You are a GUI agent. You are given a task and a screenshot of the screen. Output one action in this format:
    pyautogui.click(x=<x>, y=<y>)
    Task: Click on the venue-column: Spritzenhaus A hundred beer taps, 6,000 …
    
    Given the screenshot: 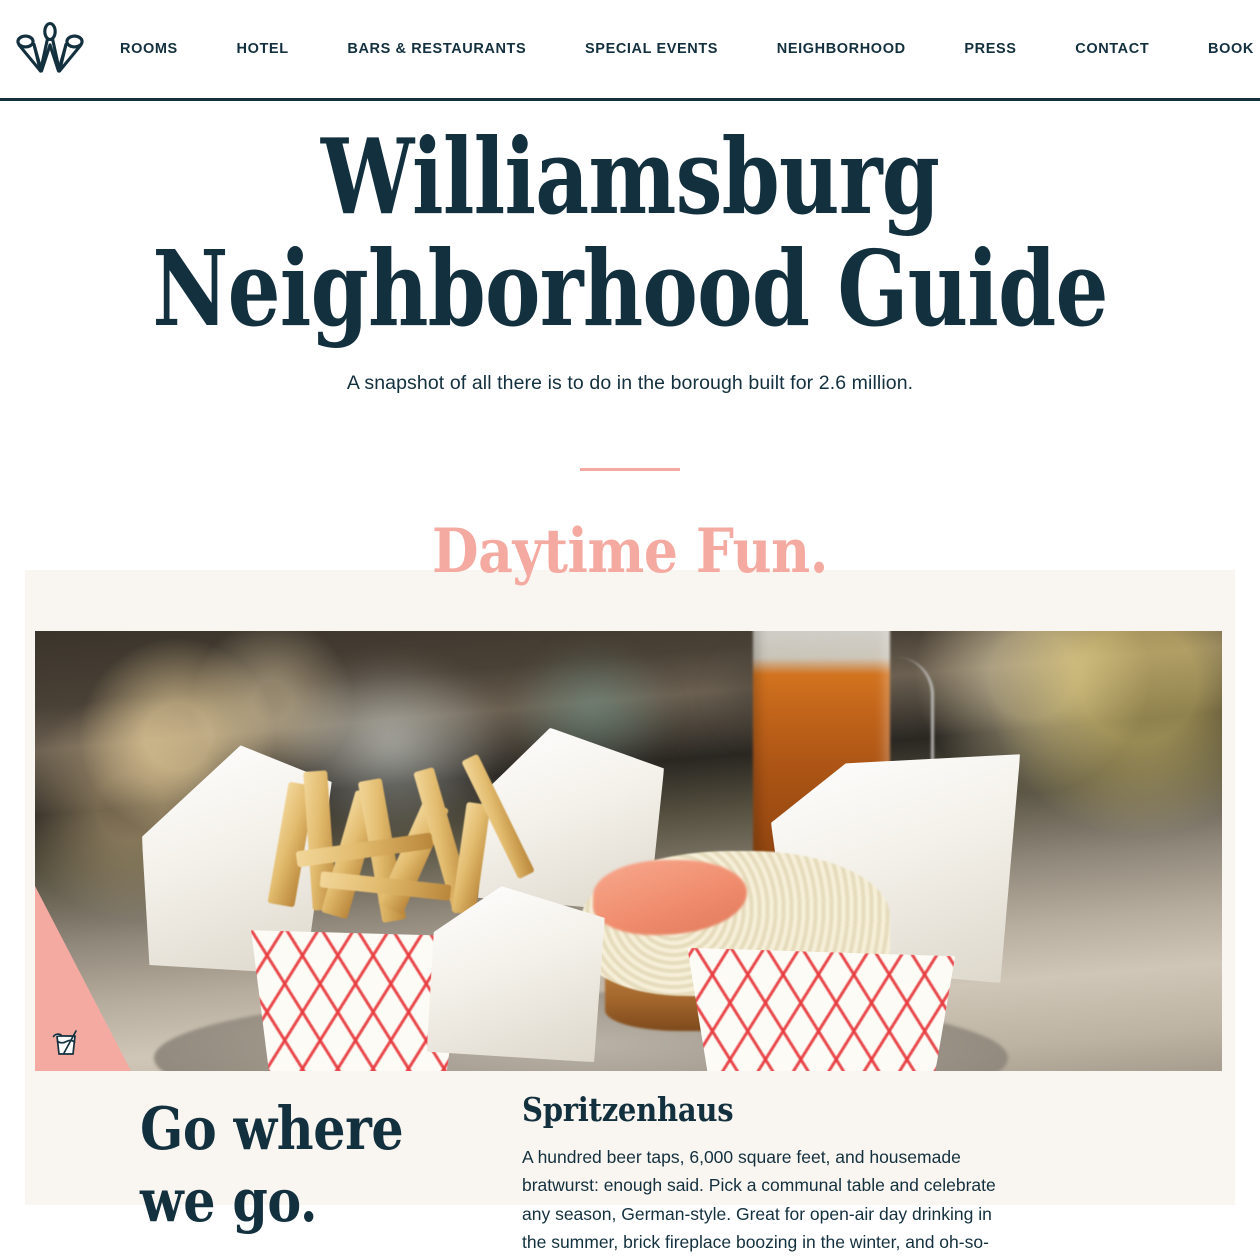 What is the action you would take?
    pyautogui.click(x=760, y=1174)
    